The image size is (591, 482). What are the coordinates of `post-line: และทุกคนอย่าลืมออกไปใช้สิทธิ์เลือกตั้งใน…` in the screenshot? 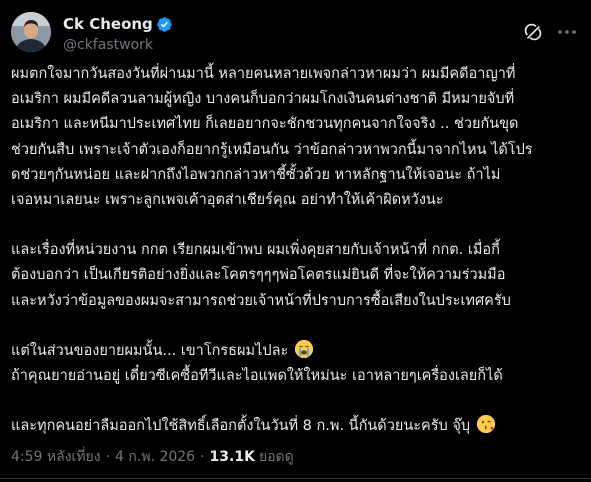 It's located at (295, 426).